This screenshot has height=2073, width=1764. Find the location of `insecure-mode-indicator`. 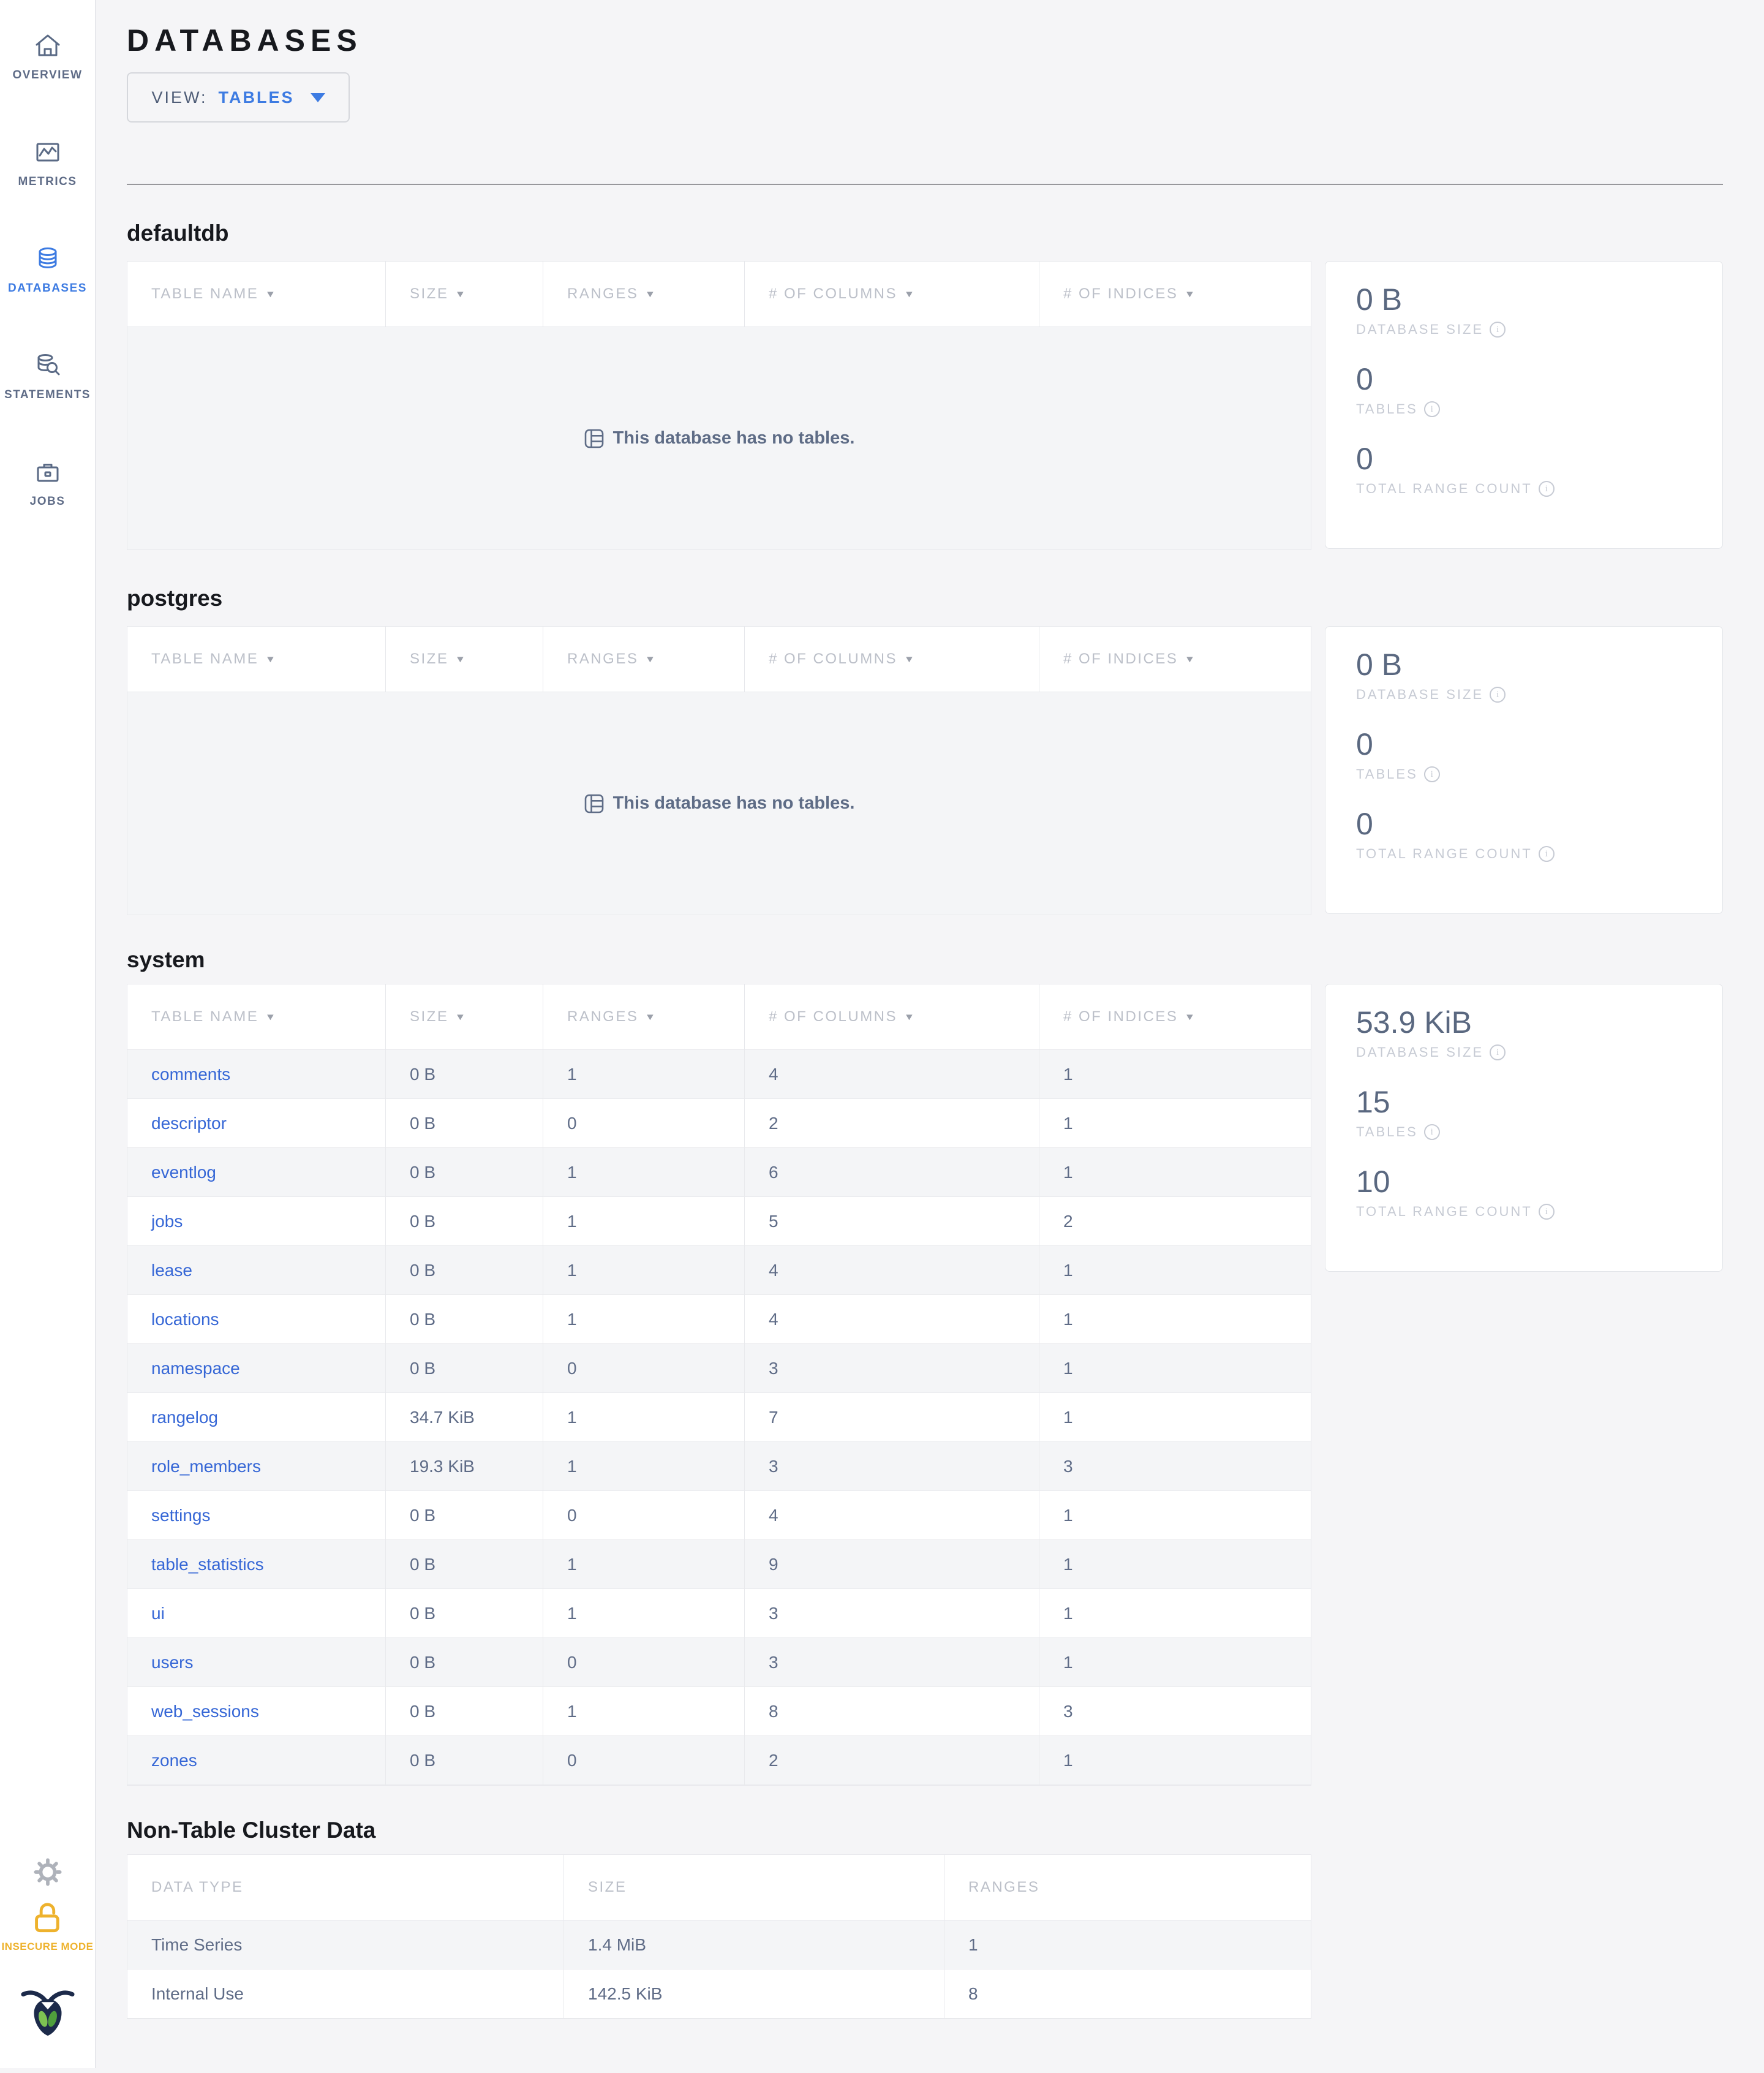

insecure-mode-indicator is located at coordinates (48, 1917).